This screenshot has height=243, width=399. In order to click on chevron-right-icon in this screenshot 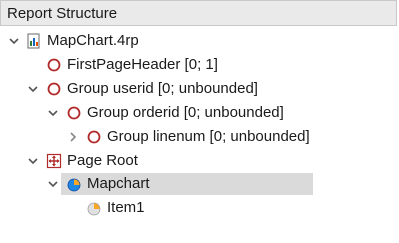, I will do `click(73, 137)`.